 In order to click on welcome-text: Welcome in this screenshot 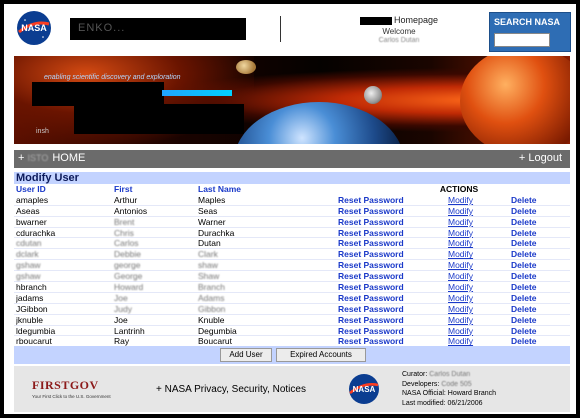, I will do `click(399, 31)`.